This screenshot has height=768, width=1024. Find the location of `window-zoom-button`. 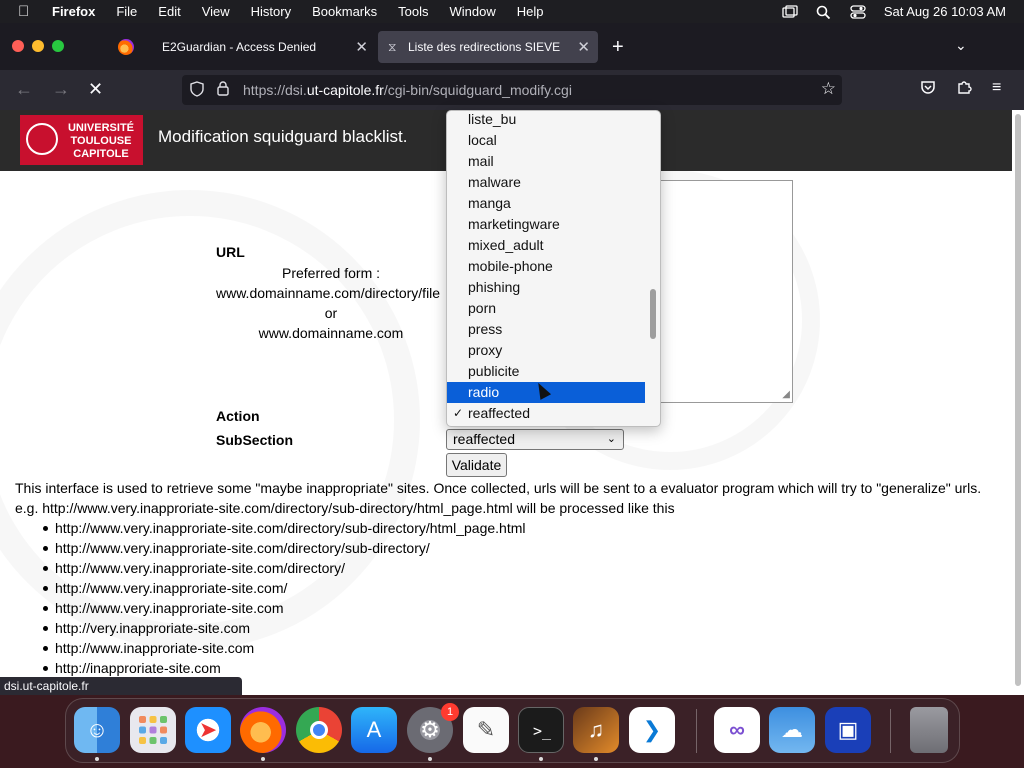

window-zoom-button is located at coordinates (58, 46).